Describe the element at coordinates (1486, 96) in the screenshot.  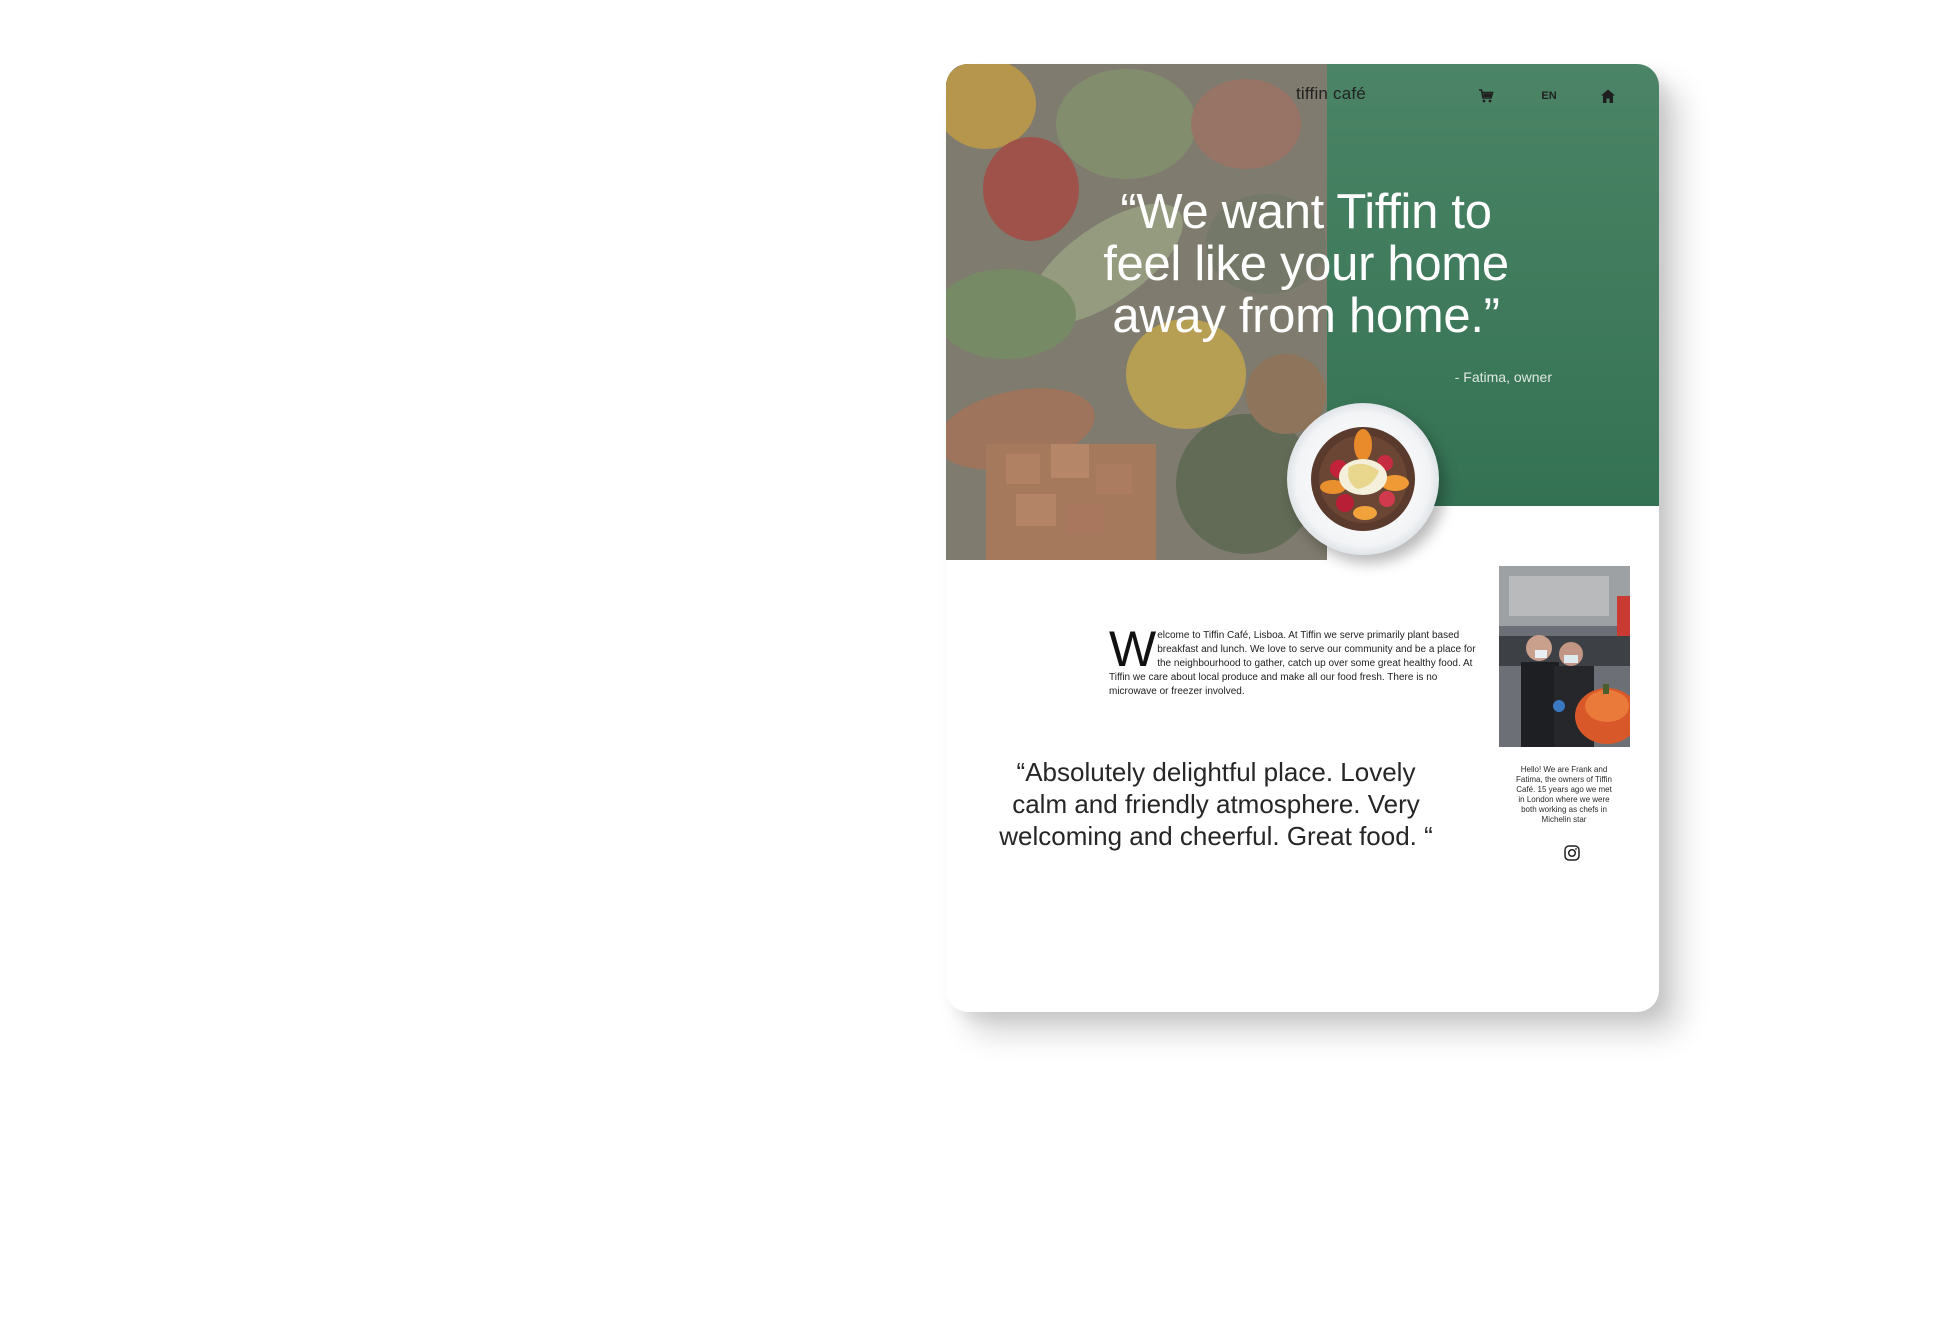
I see `cart-icon` at that location.